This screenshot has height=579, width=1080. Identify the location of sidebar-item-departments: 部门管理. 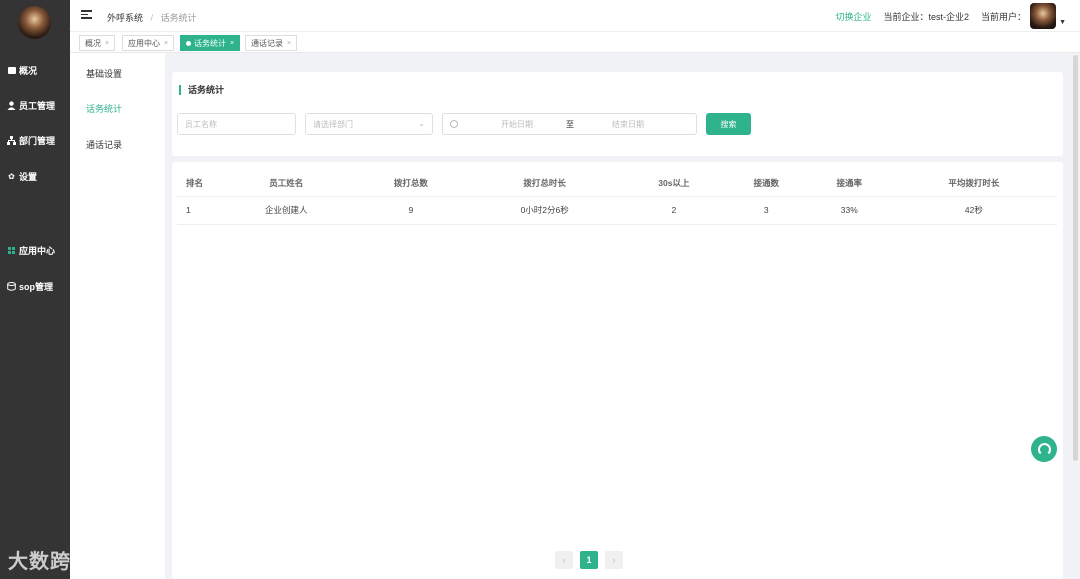
(35, 140).